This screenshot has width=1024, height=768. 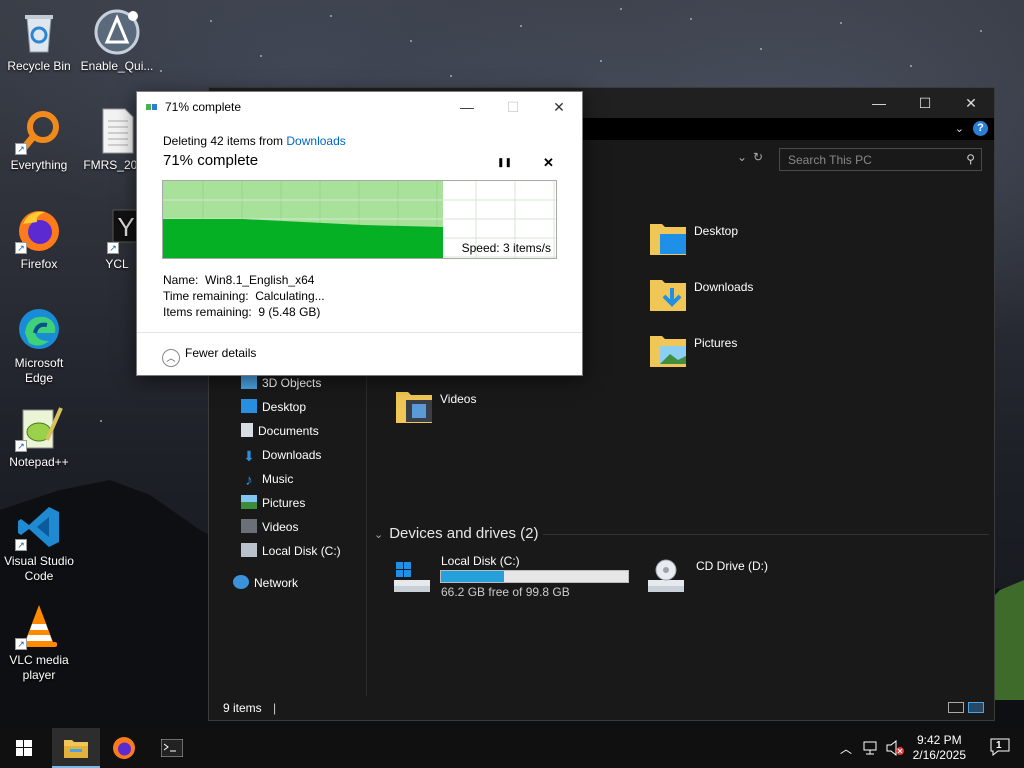 I want to click on search-input: Search This PC ⚲, so click(x=880, y=159).